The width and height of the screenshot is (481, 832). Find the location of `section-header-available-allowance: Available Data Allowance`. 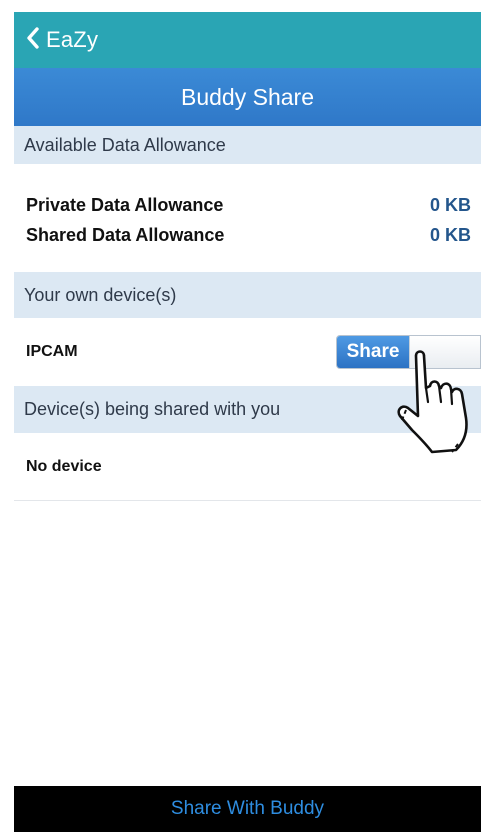

section-header-available-allowance: Available Data Allowance is located at coordinates (247, 145).